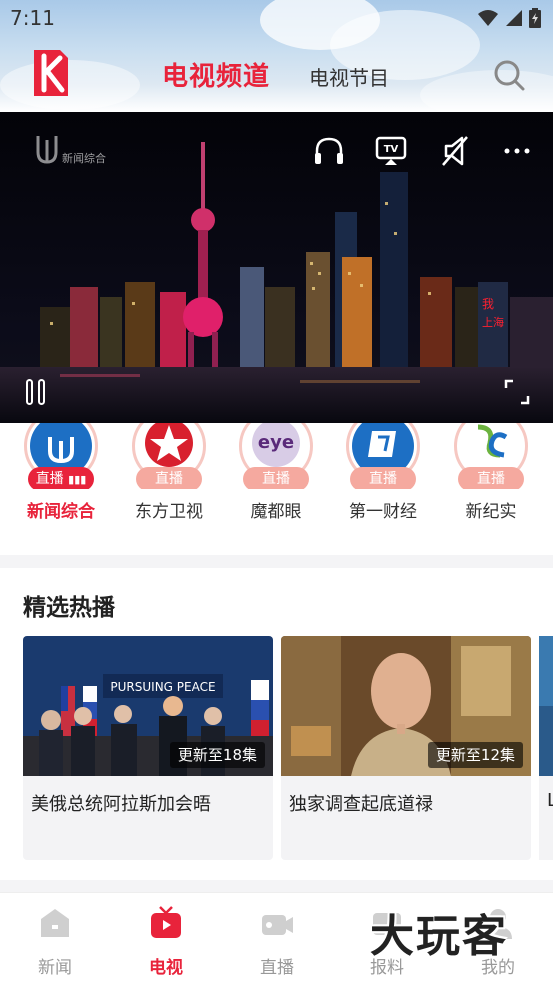  I want to click on pause-icon, so click(36, 392).